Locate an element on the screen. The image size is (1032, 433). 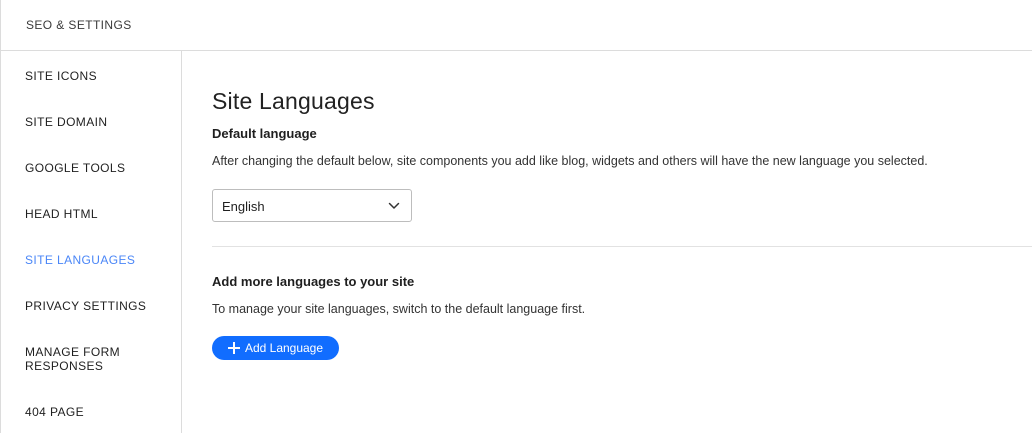
header: SEO & SETTINGS is located at coordinates (516, 25).